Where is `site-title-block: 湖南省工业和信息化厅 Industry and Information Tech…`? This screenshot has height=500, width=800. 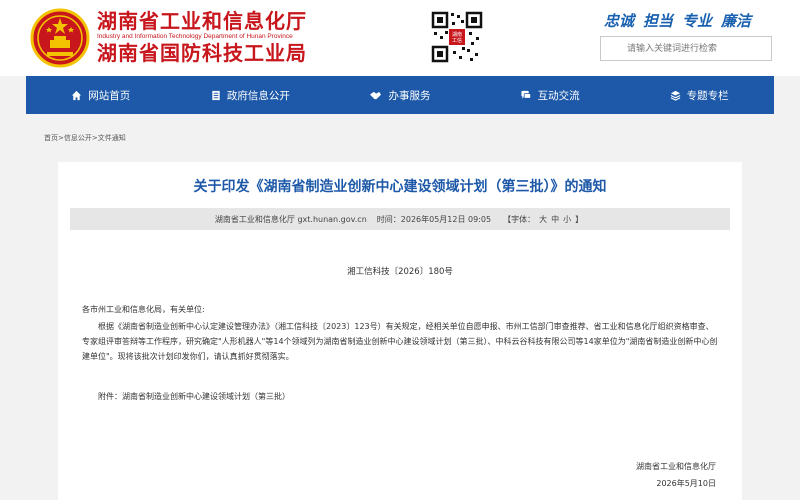 site-title-block: 湖南省工业和信息化厅 Industry and Information Tech… is located at coordinates (217, 37).